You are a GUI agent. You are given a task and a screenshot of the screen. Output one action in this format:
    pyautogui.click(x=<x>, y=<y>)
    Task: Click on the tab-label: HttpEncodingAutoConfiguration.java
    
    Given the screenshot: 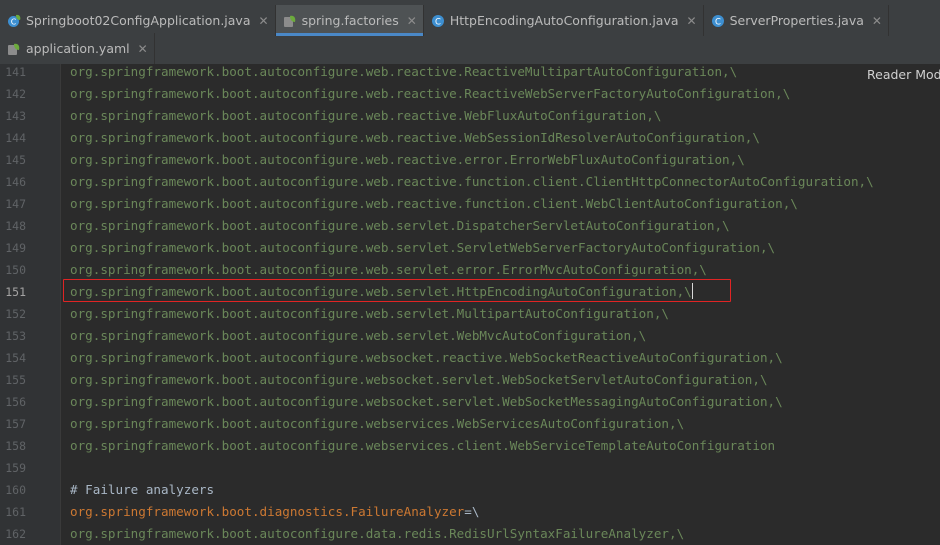 What is the action you would take?
    pyautogui.click(x=564, y=20)
    